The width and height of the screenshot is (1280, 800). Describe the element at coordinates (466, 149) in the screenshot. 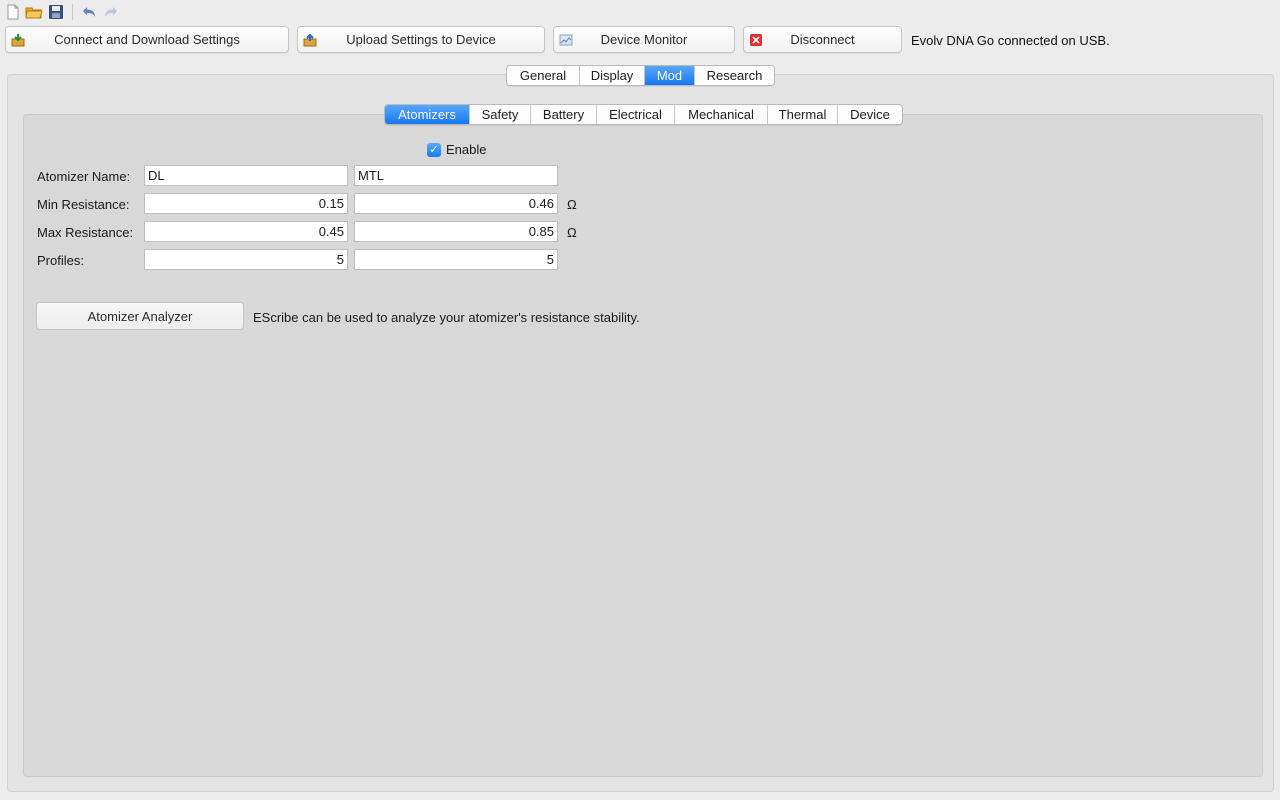

I see `enable-label: Enable` at that location.